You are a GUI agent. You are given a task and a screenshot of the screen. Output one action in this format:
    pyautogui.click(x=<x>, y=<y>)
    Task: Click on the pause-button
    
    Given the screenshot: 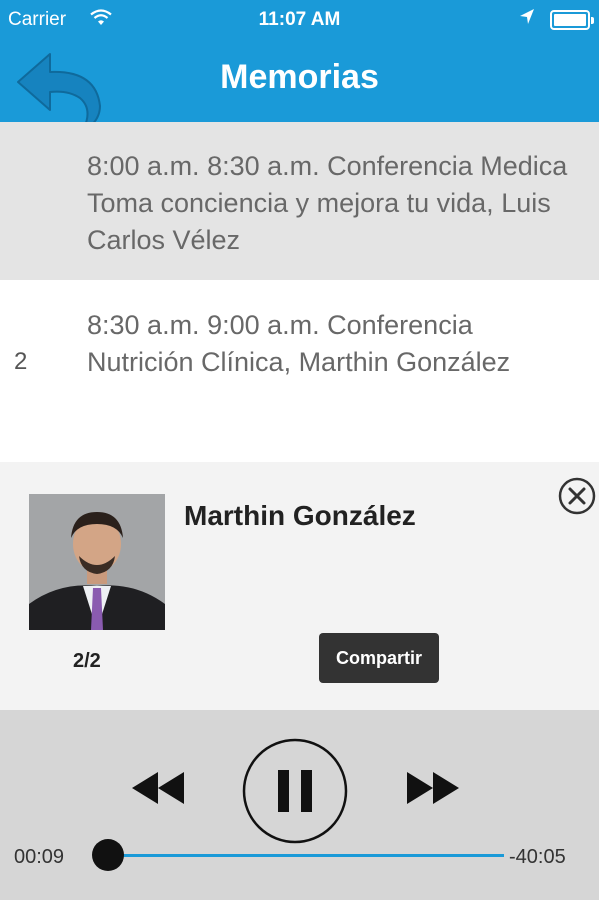 What is the action you would take?
    pyautogui.click(x=295, y=791)
    